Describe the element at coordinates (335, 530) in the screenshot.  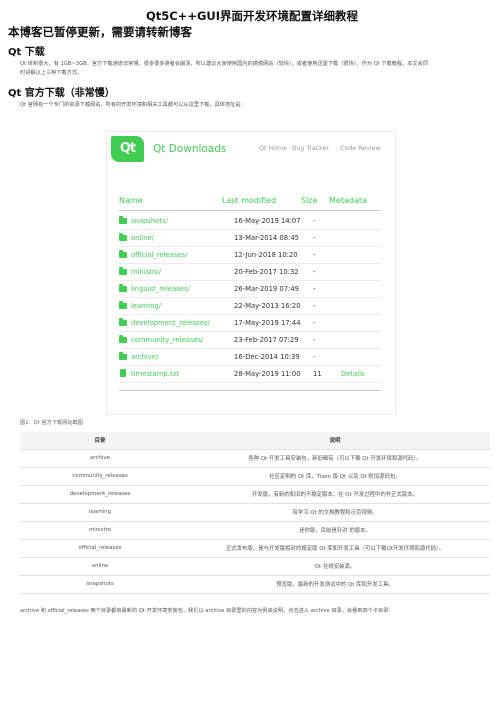
I see `table-cell-description: 迷你版，目前是针对 的版本。` at that location.